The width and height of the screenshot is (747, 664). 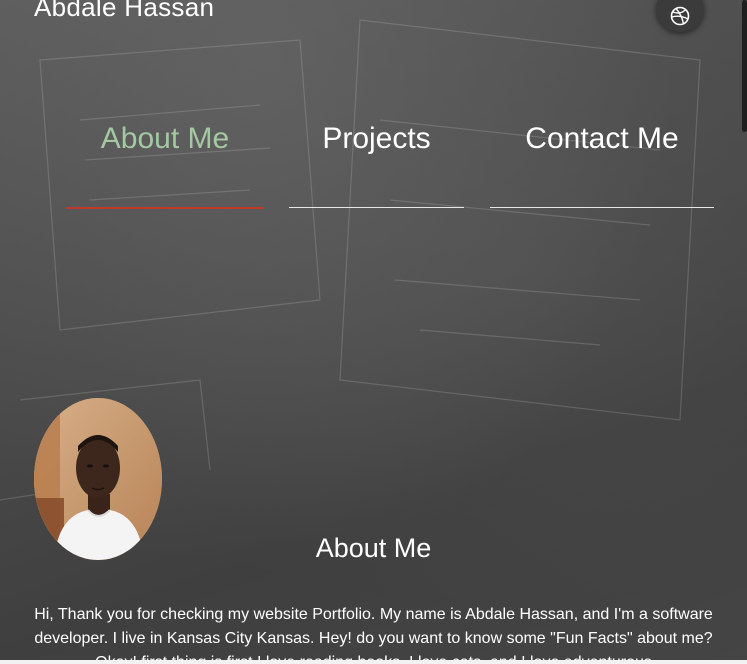 I want to click on nav-tab-label: Contact Me, so click(x=602, y=138).